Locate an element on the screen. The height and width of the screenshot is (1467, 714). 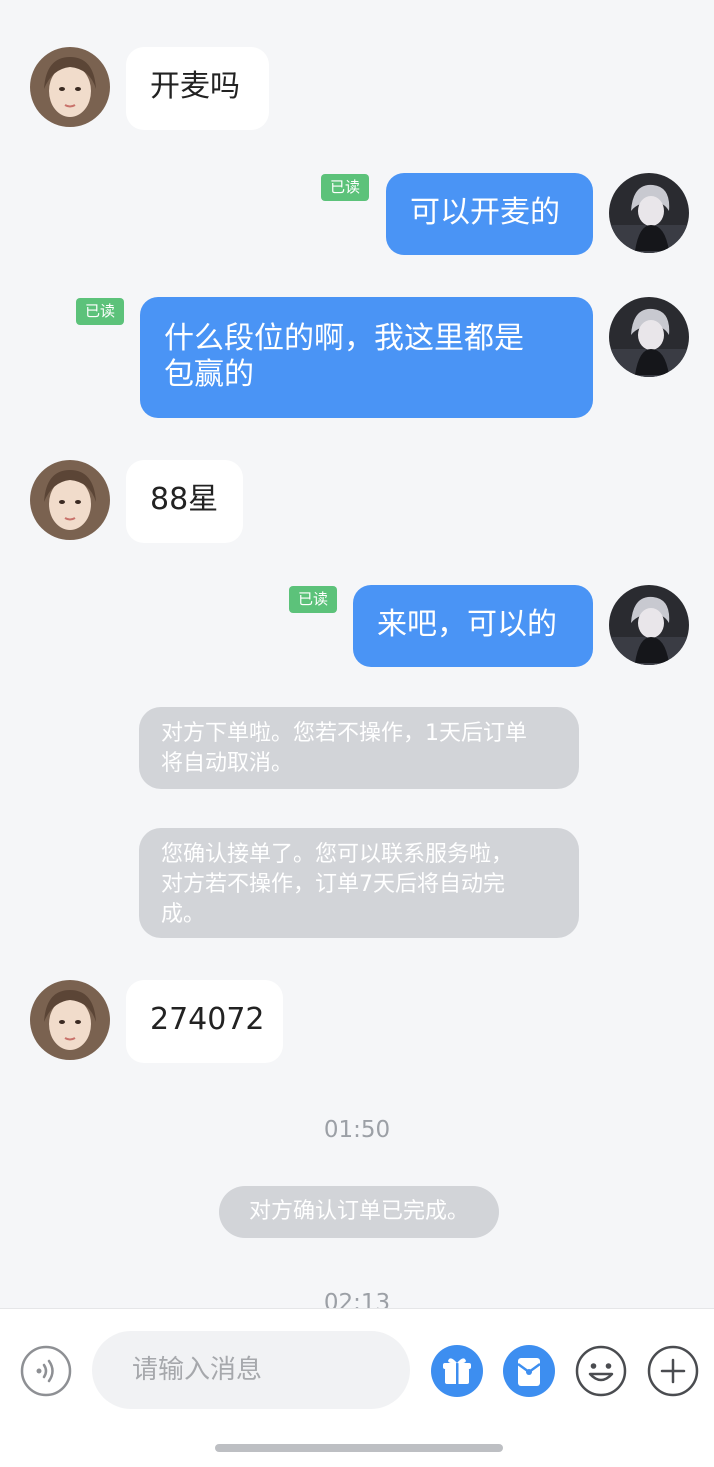
message-text: 来吧，可以的 is located at coordinates (467, 624).